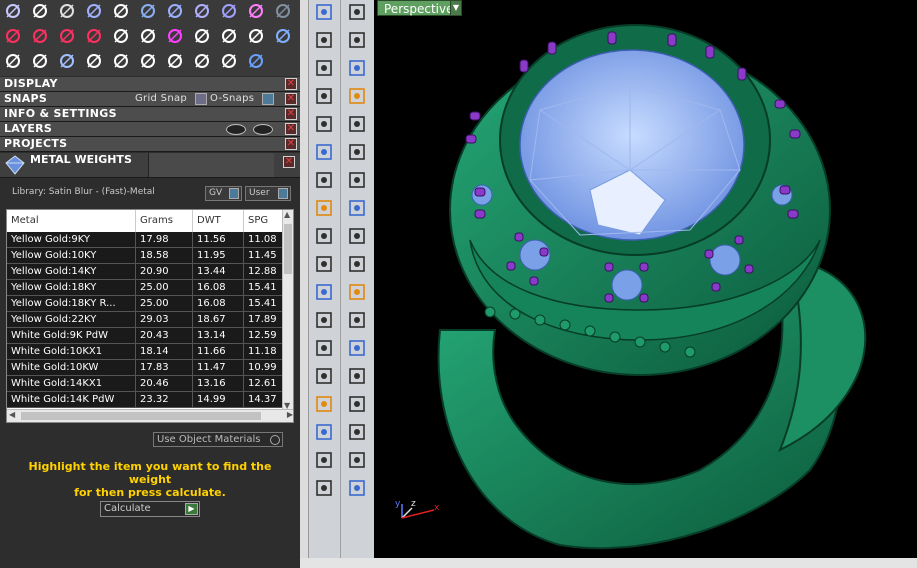 The width and height of the screenshot is (917, 568). Describe the element at coordinates (71, 221) in the screenshot. I see `column-header-metal: Metal` at that location.